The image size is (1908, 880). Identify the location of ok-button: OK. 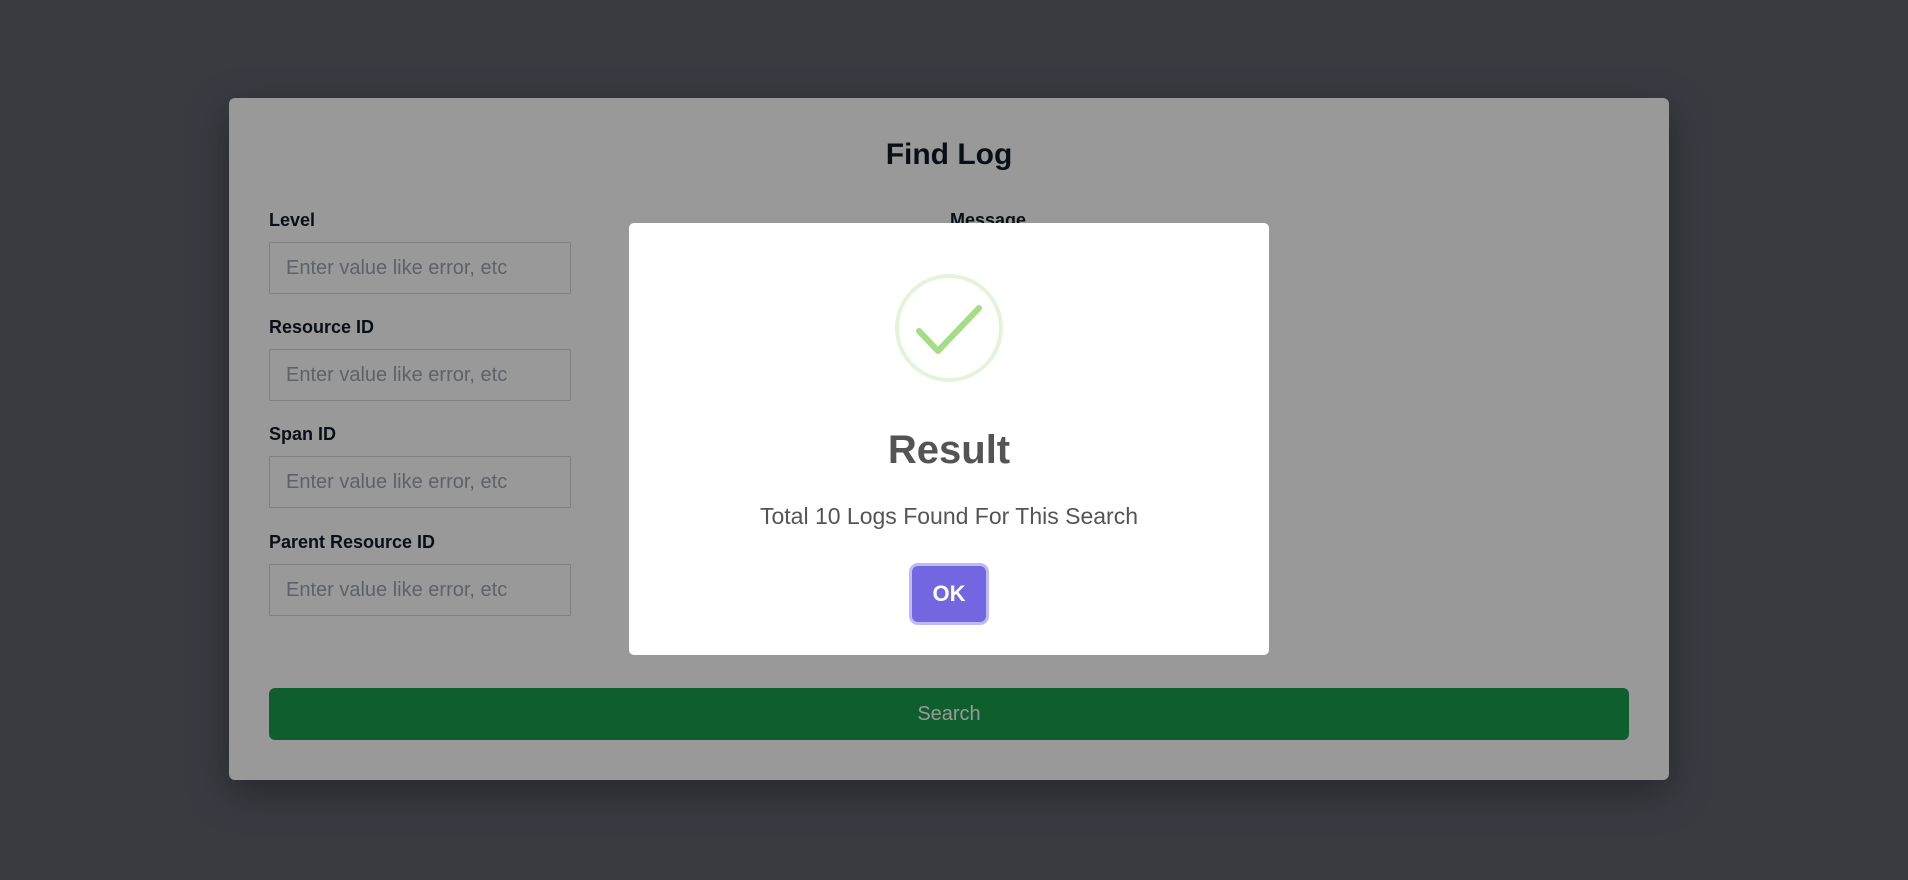
(949, 594).